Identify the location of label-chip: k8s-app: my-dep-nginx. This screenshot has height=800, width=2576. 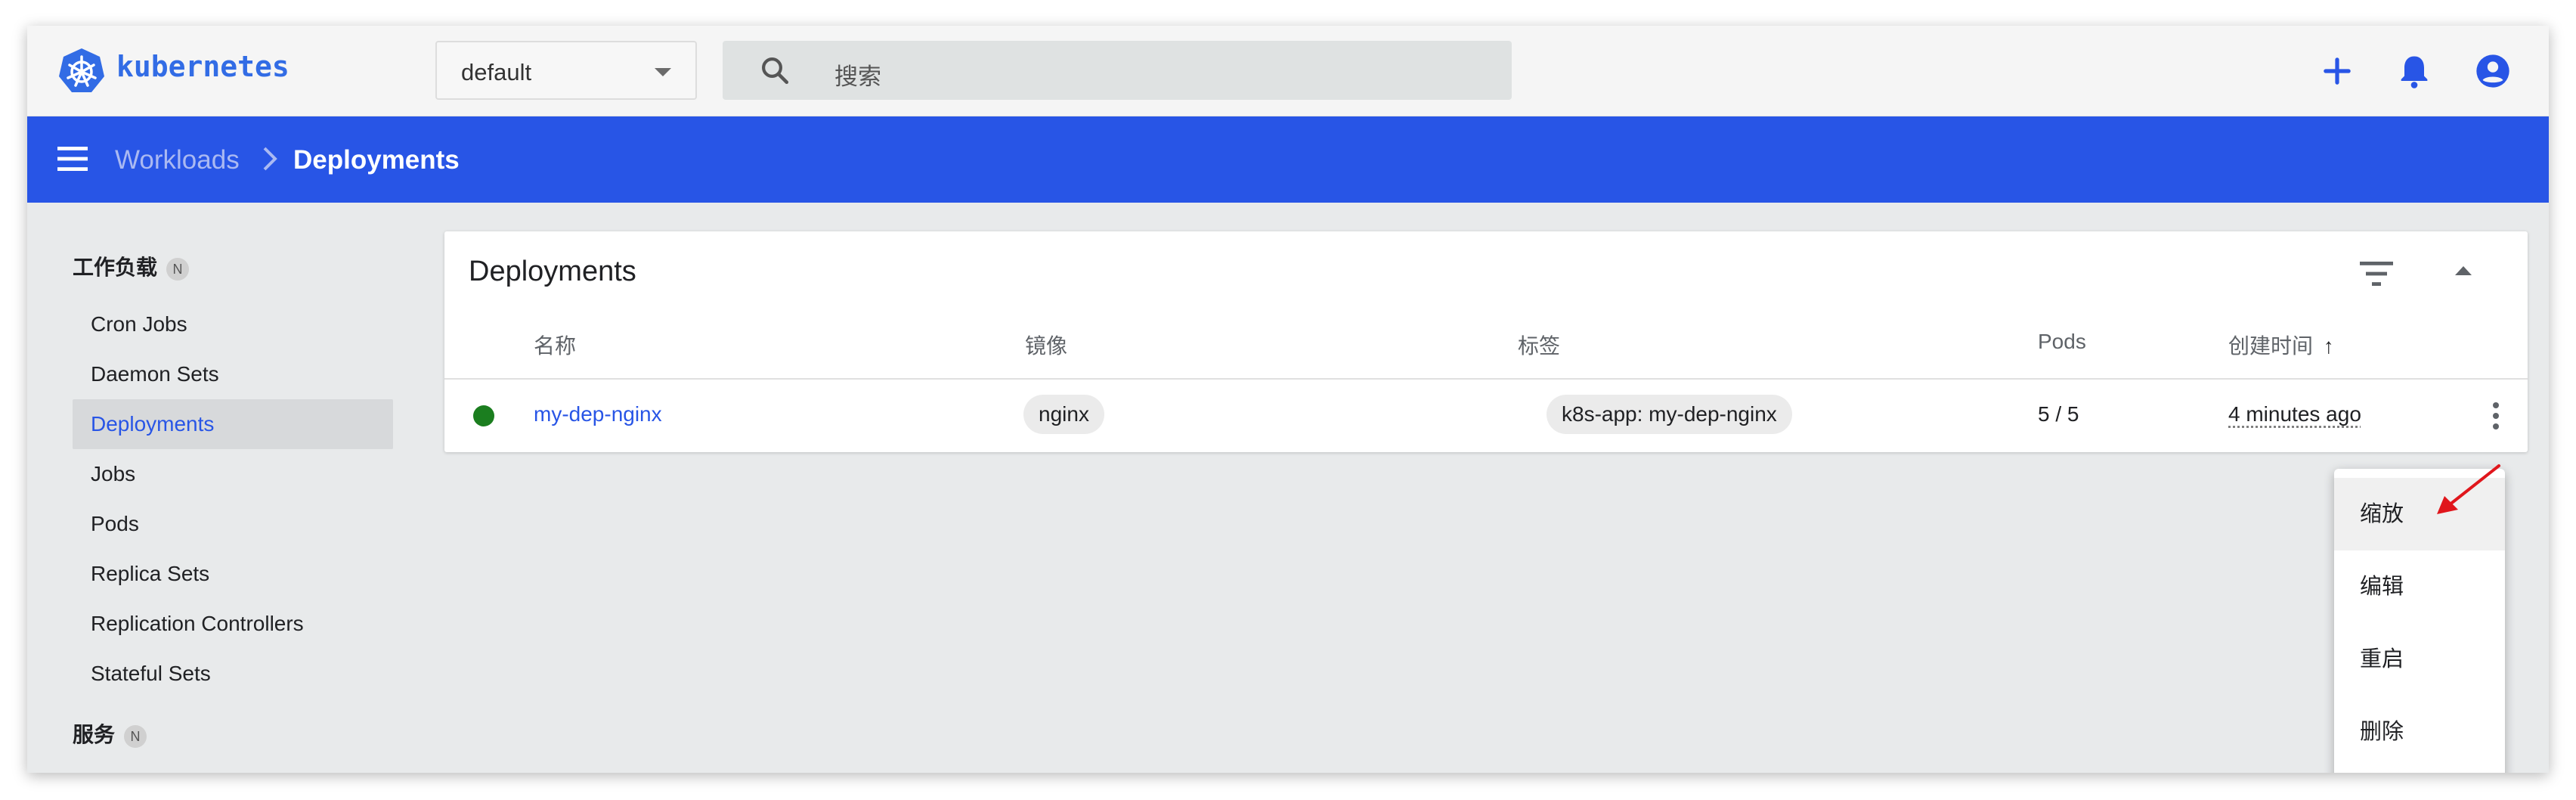
(1669, 414).